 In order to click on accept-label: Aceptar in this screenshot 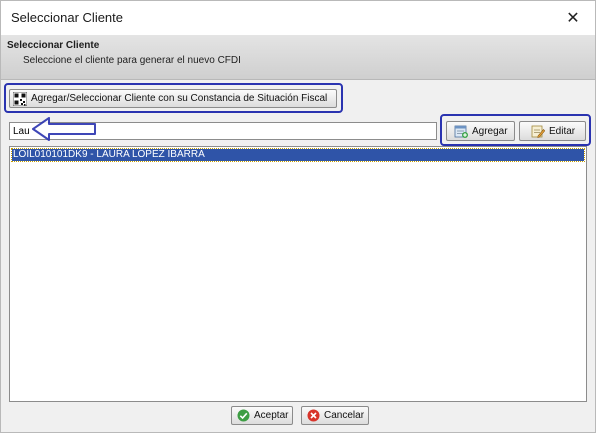, I will do `click(271, 415)`.